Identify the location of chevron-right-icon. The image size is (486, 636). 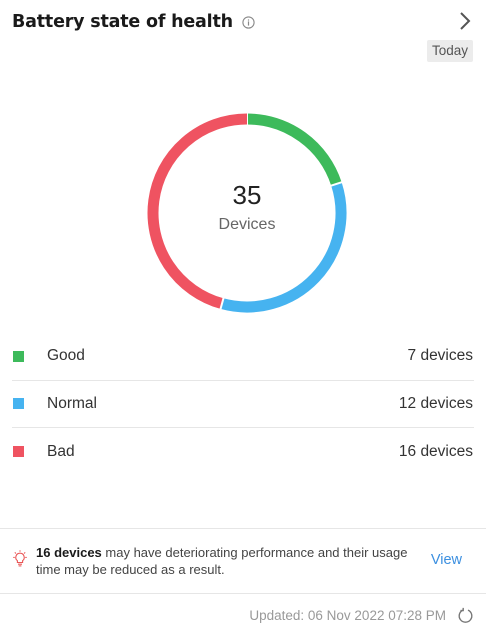
(465, 21).